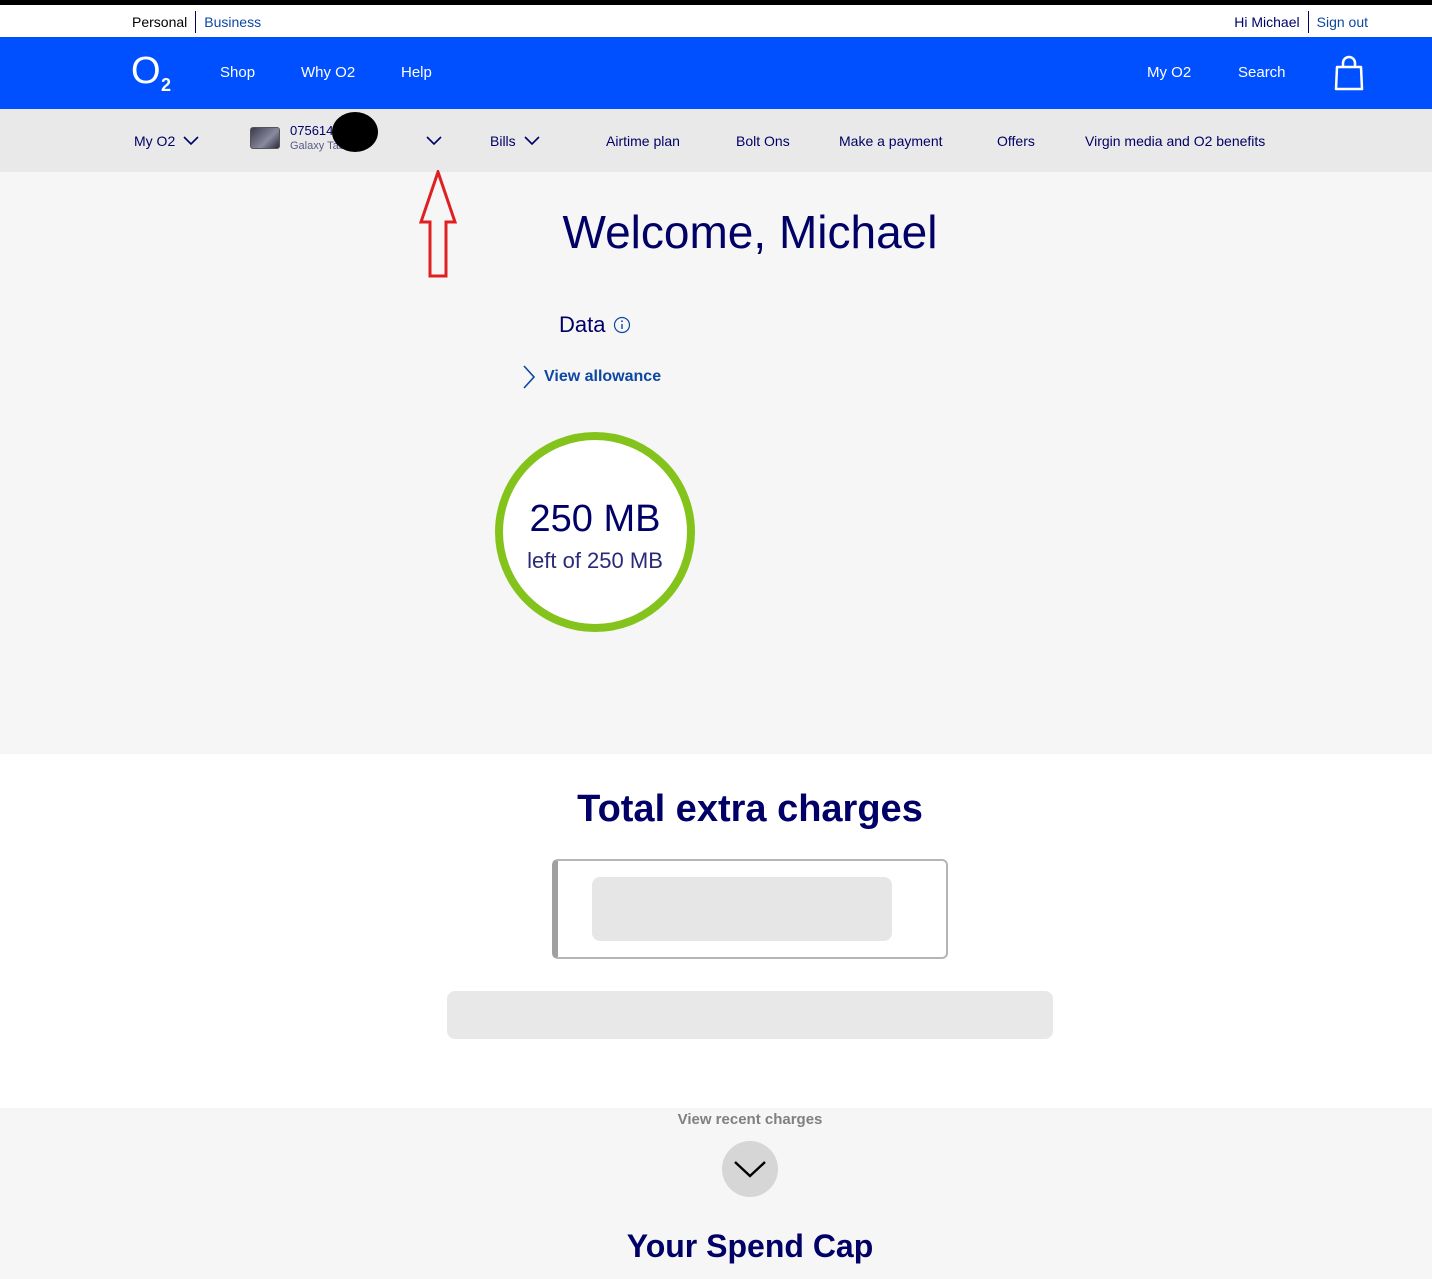 This screenshot has width=1432, height=1279. Describe the element at coordinates (716, 73) in the screenshot. I see `main-nav: O 2 Shop Why O2 Help My O2 Search` at that location.